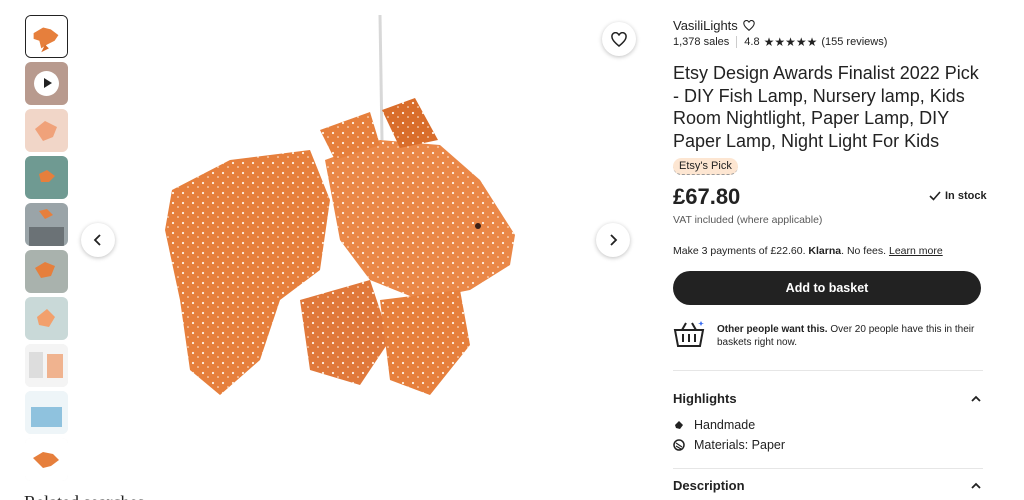 The height and width of the screenshot is (500, 1024). I want to click on sales-count: 1,378 sales, so click(701, 42).